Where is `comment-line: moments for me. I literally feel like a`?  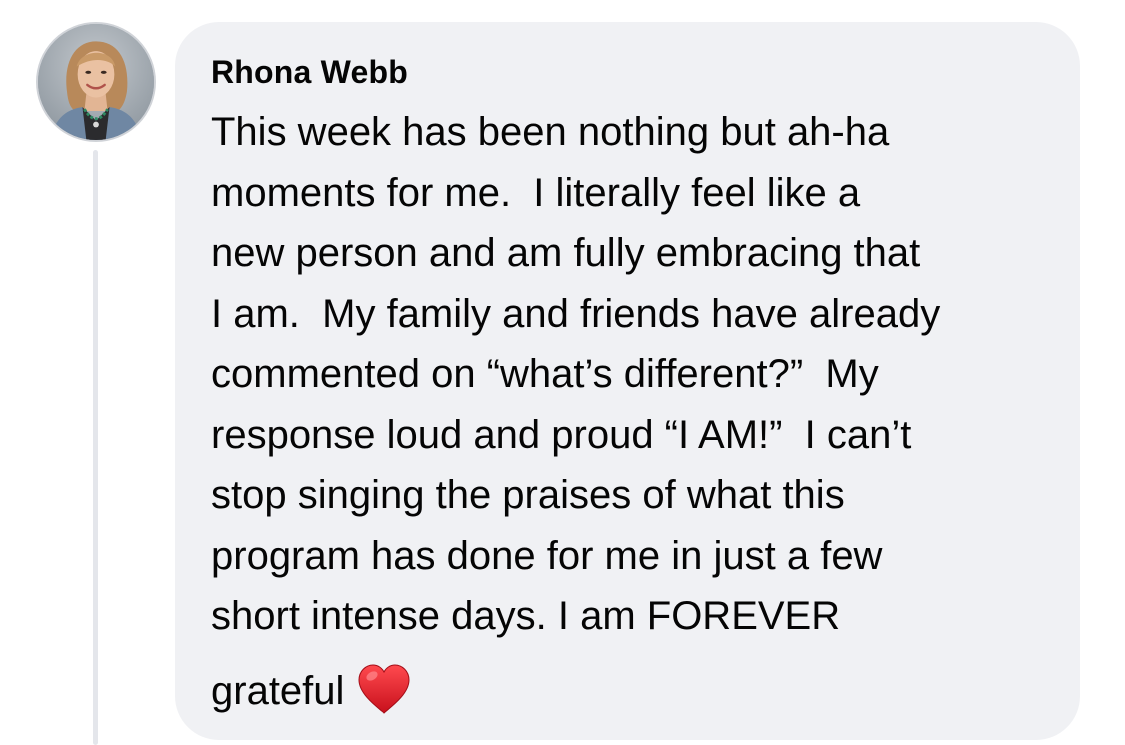 comment-line: moments for me. I literally feel like a is located at coordinates (536, 192).